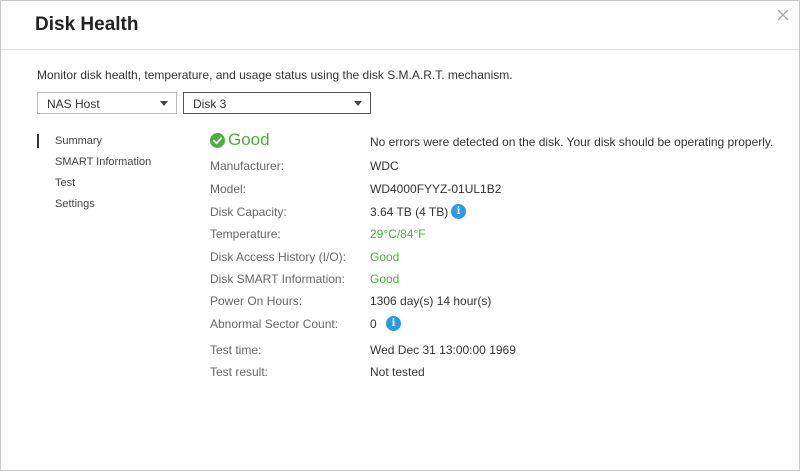 This screenshot has width=800, height=471. I want to click on power-on-hours-label: Power On Hours:, so click(256, 301).